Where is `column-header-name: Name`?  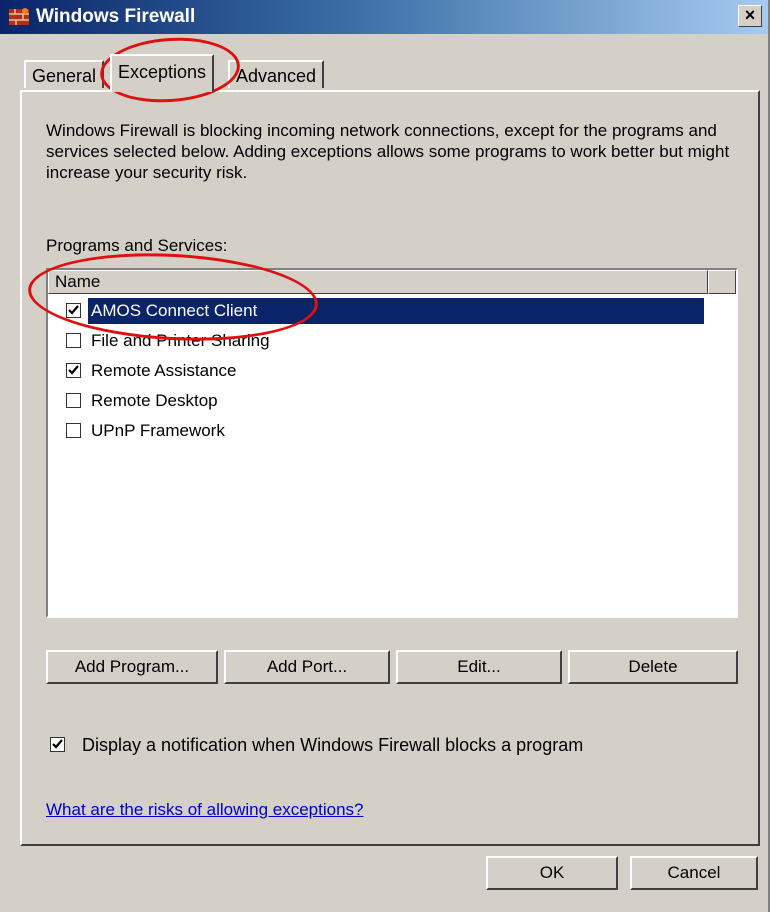
column-header-name: Name is located at coordinates (378, 282).